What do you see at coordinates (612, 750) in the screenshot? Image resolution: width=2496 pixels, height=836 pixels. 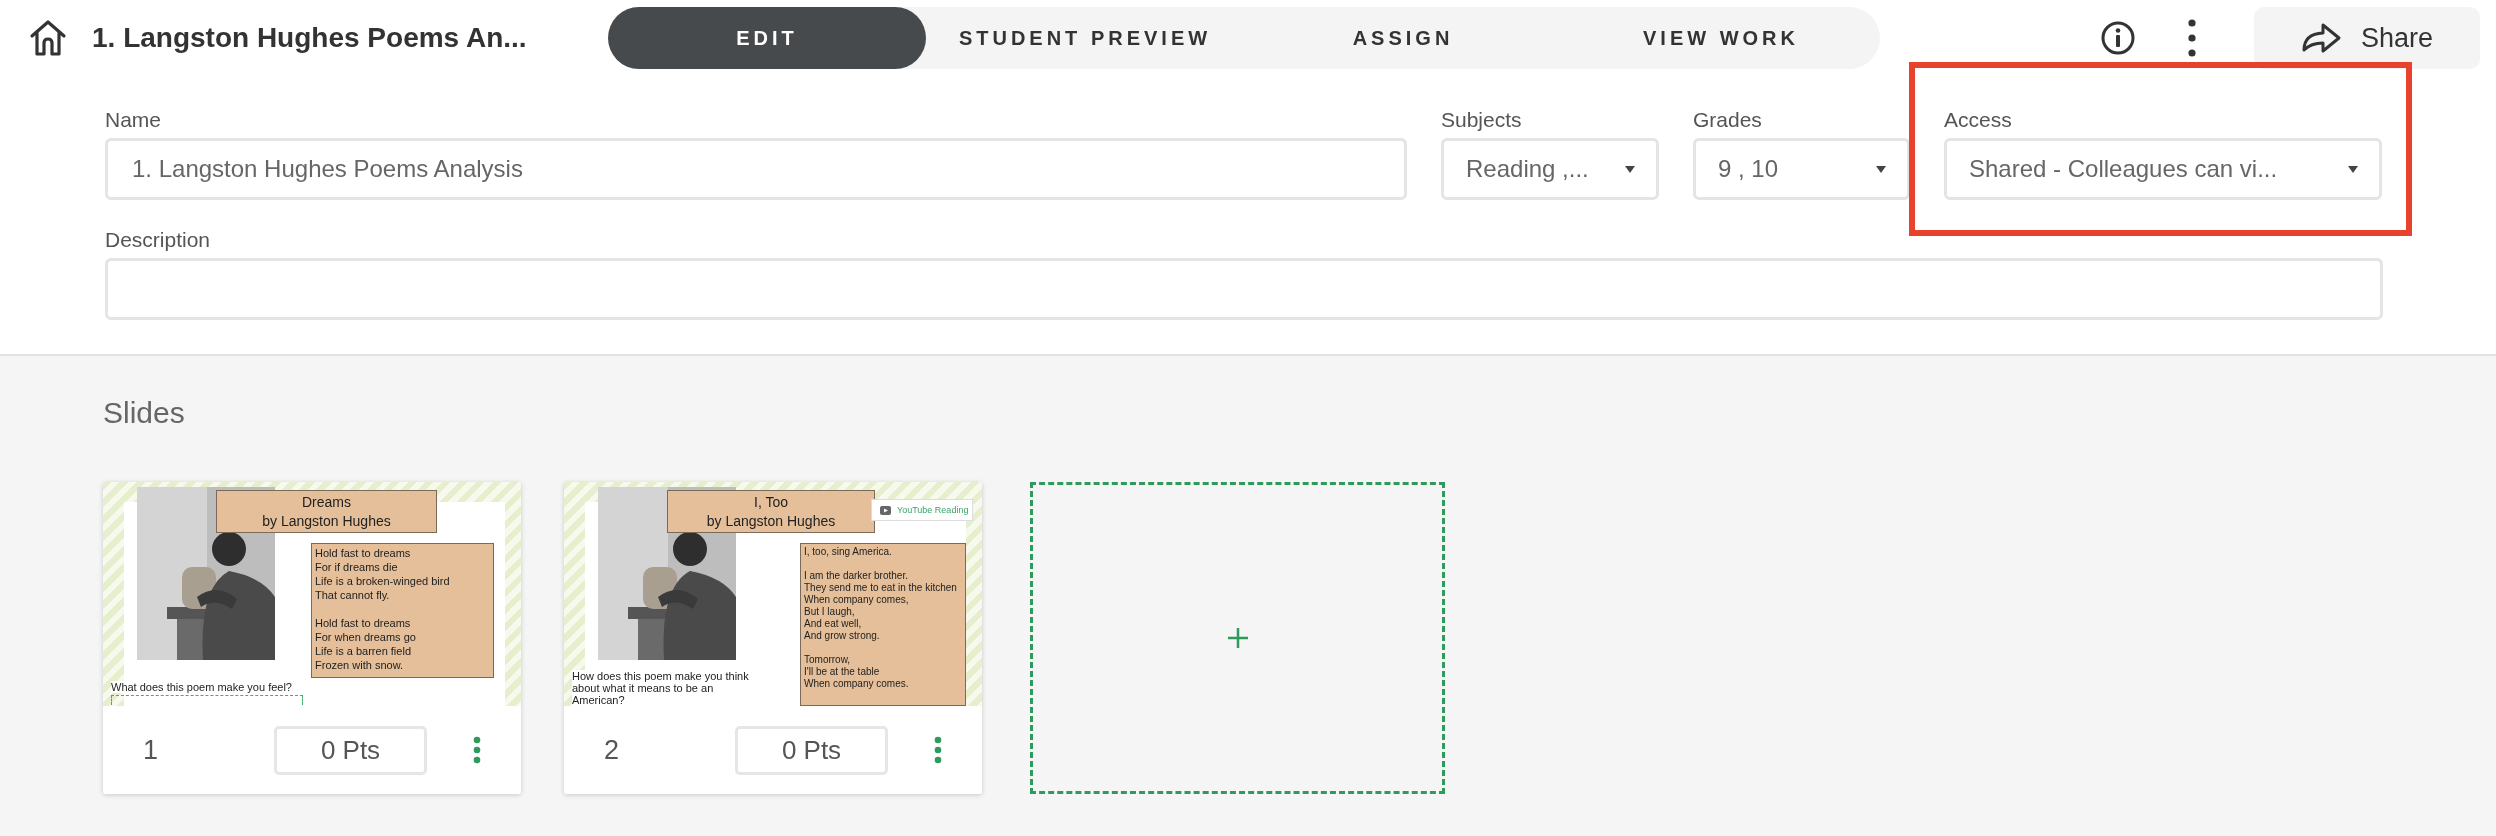 I see `slide-number: 2` at bounding box center [612, 750].